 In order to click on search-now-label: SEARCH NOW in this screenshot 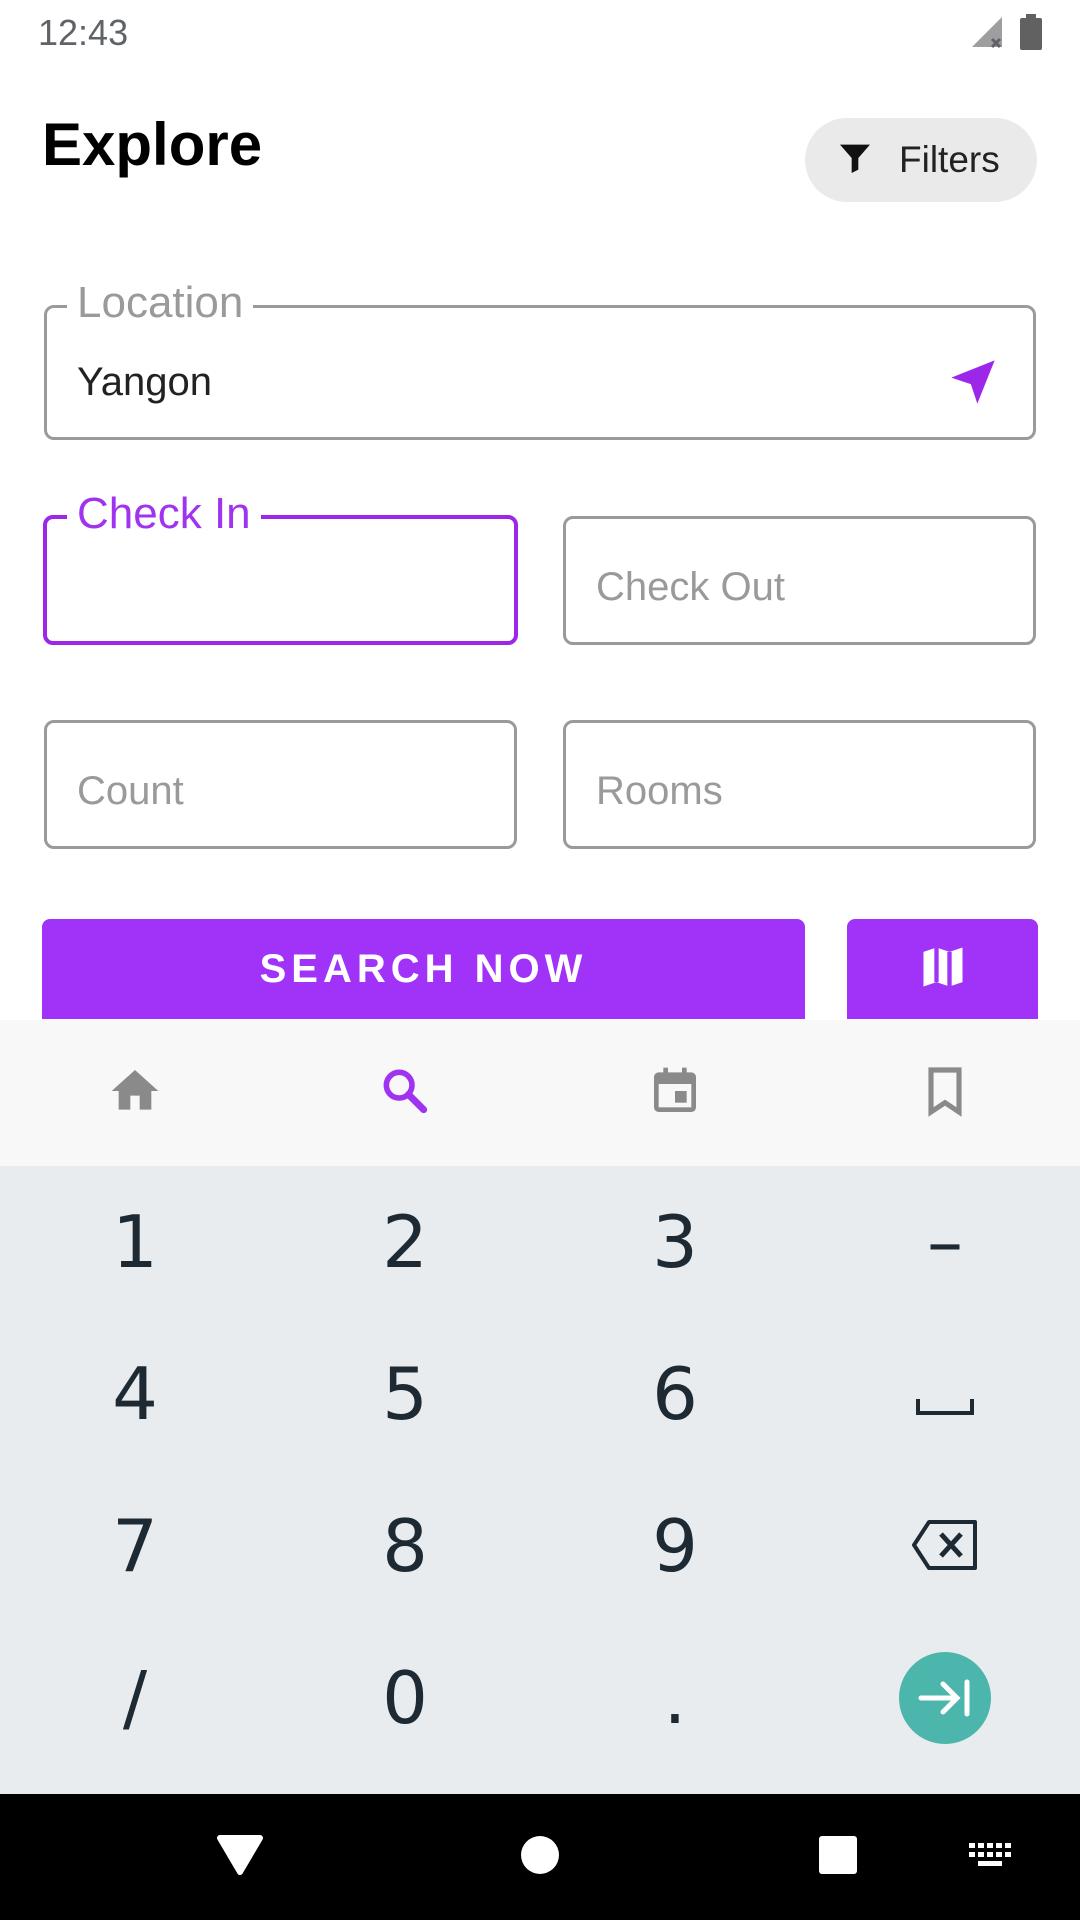, I will do `click(423, 968)`.